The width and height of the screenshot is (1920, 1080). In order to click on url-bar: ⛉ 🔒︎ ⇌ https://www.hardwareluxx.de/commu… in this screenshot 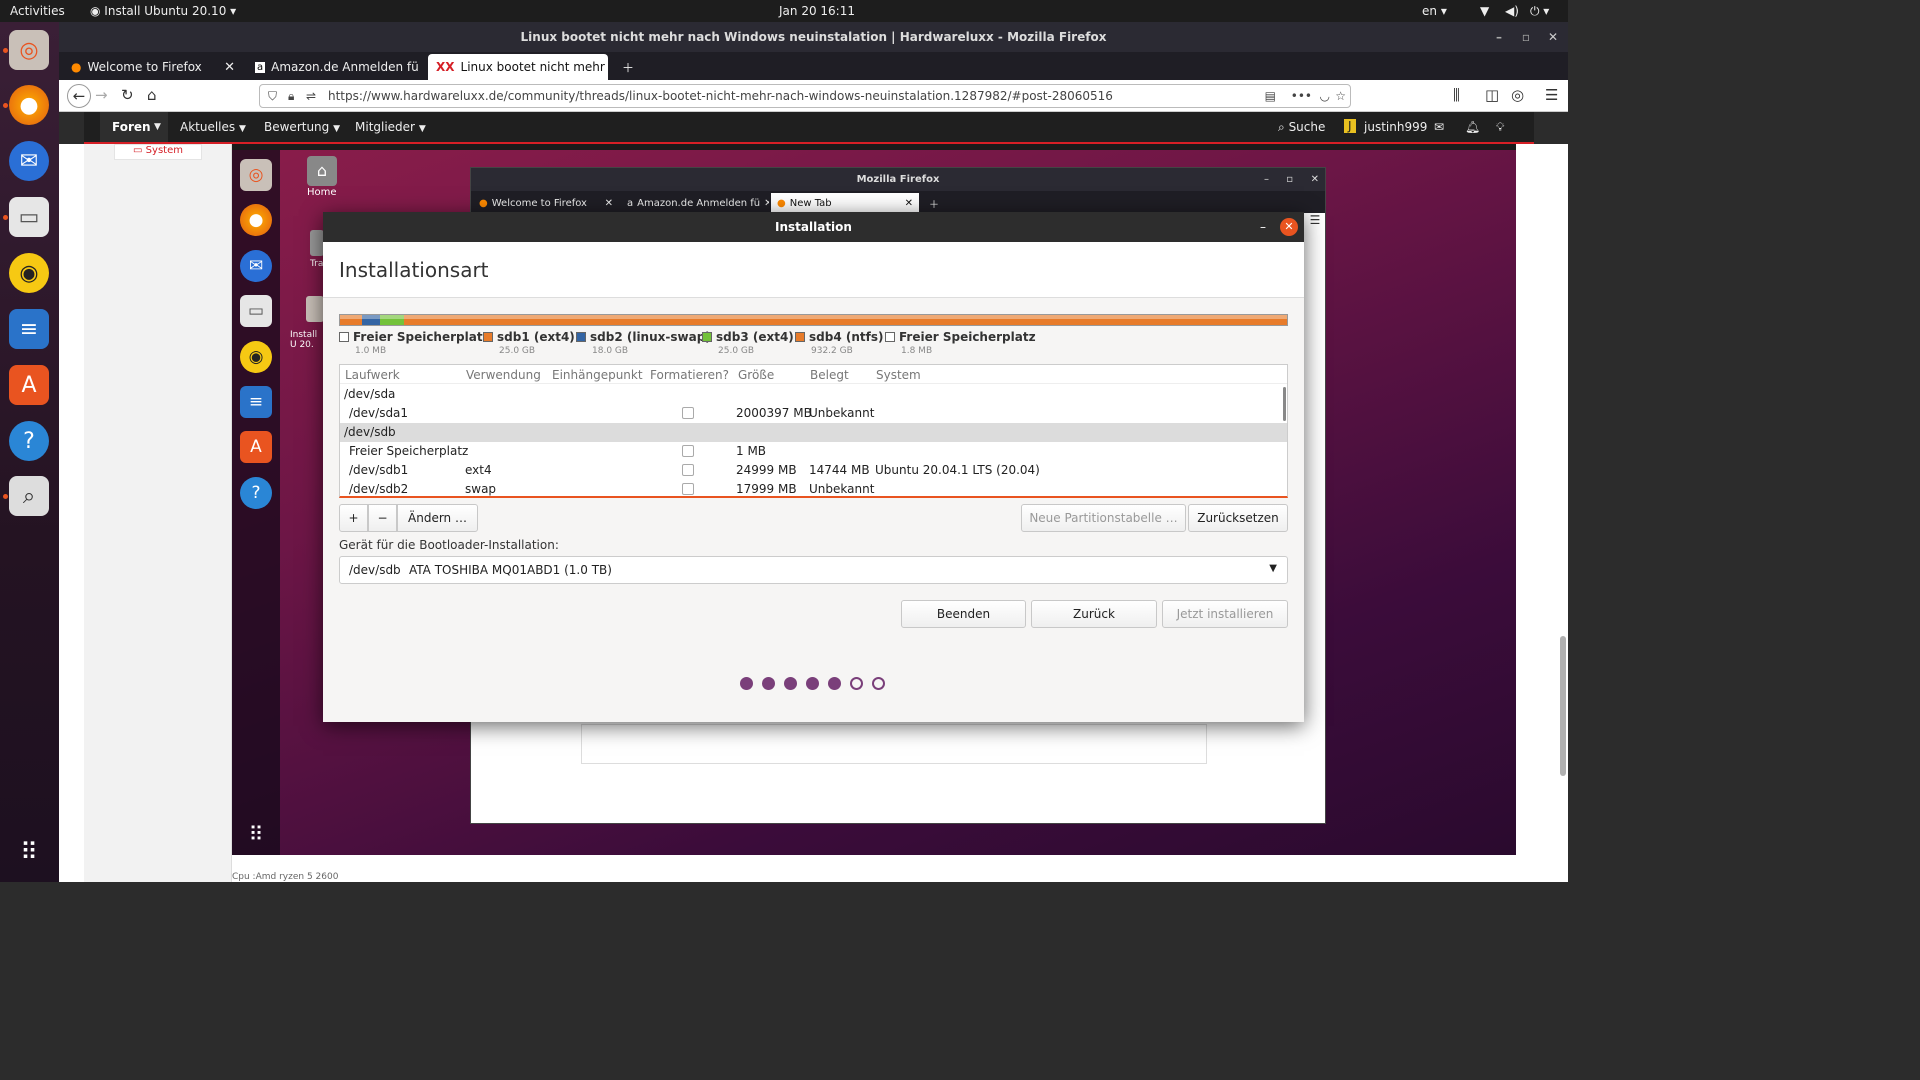, I will do `click(805, 96)`.